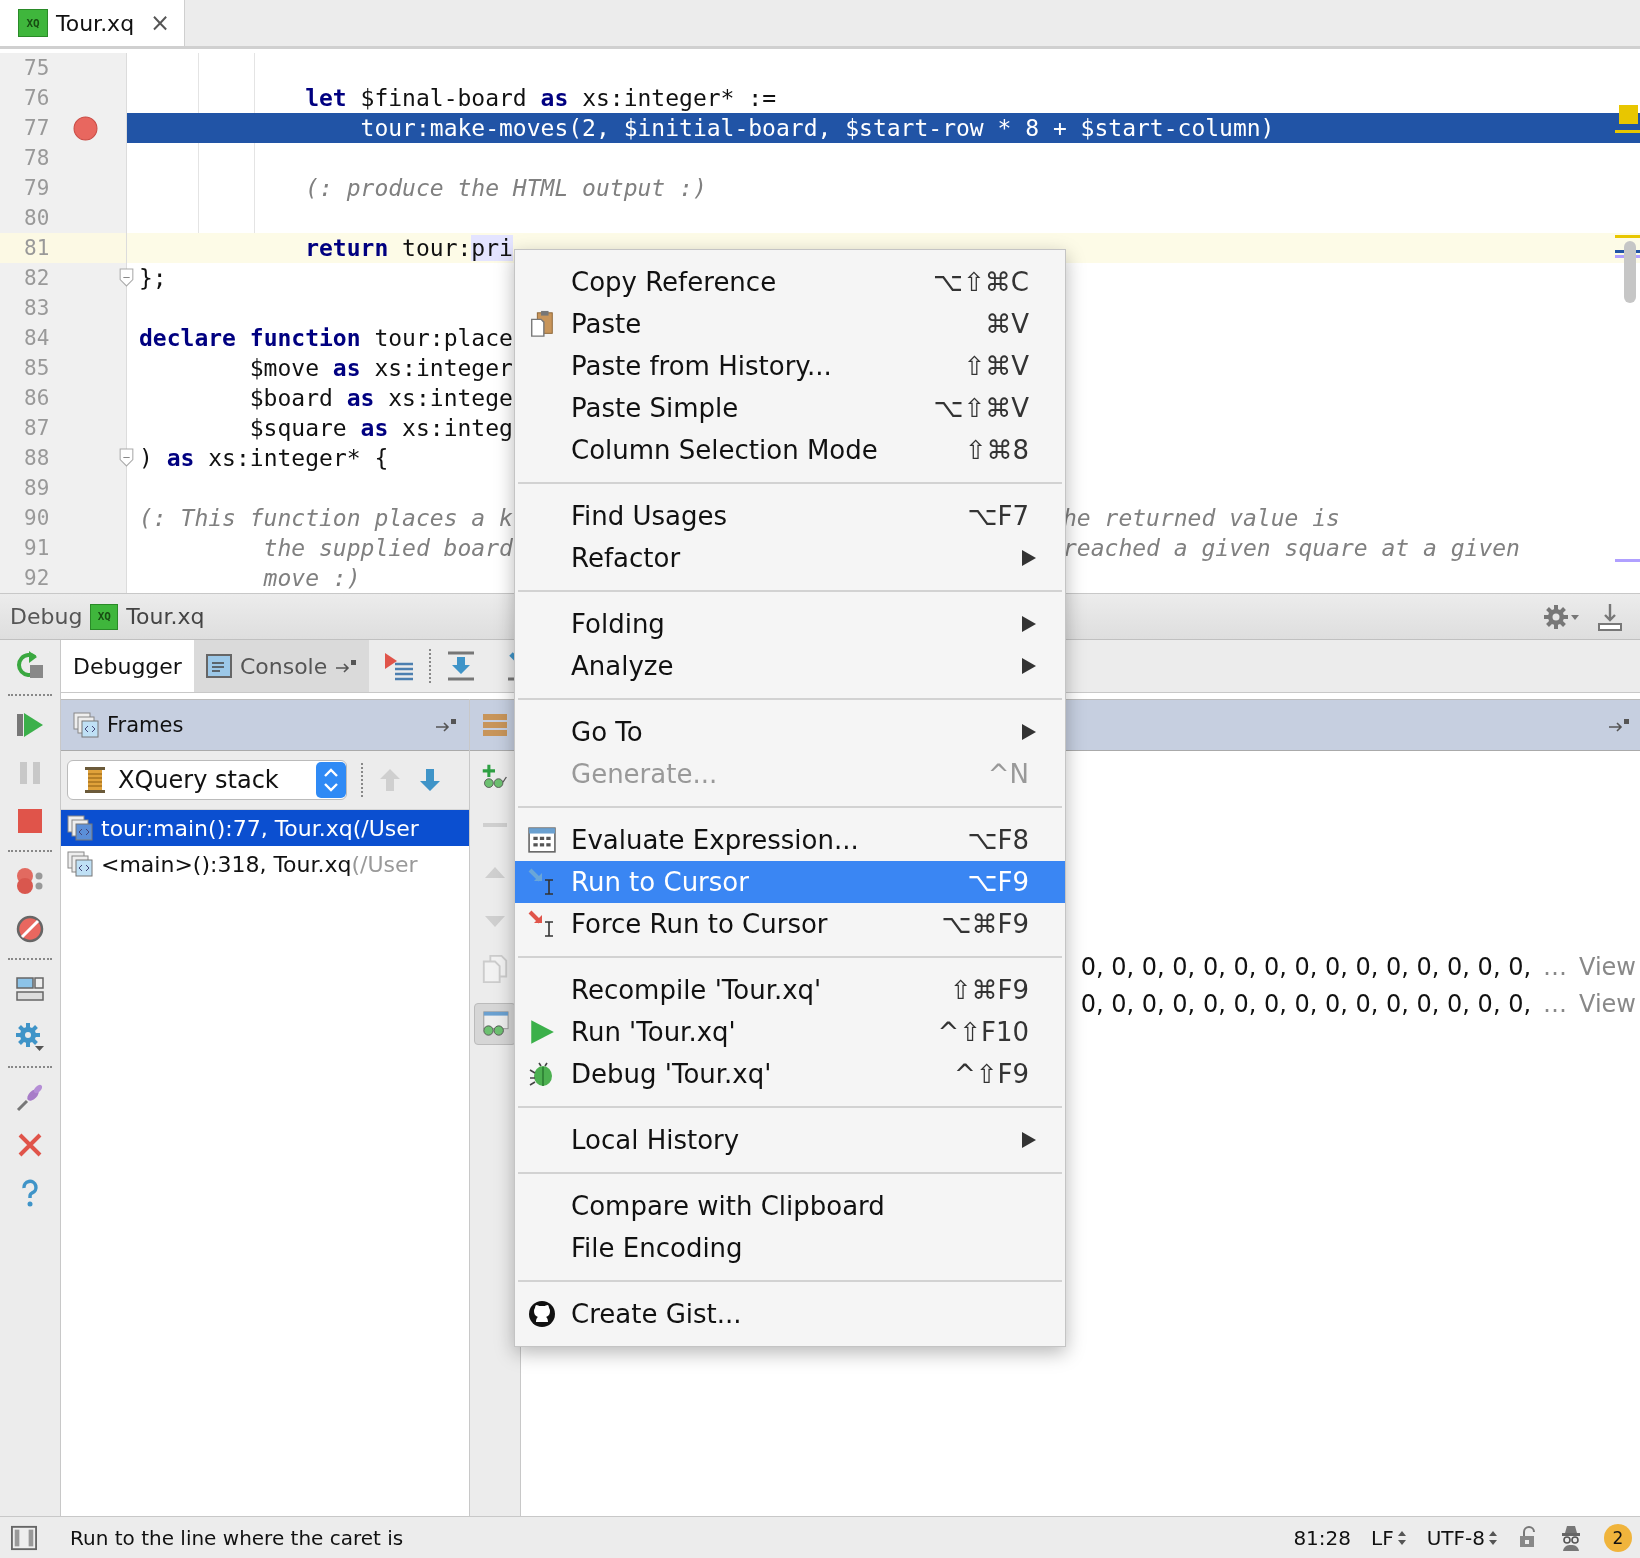 The width and height of the screenshot is (1640, 1558). What do you see at coordinates (80, 828) in the screenshot?
I see `frame-icon` at bounding box center [80, 828].